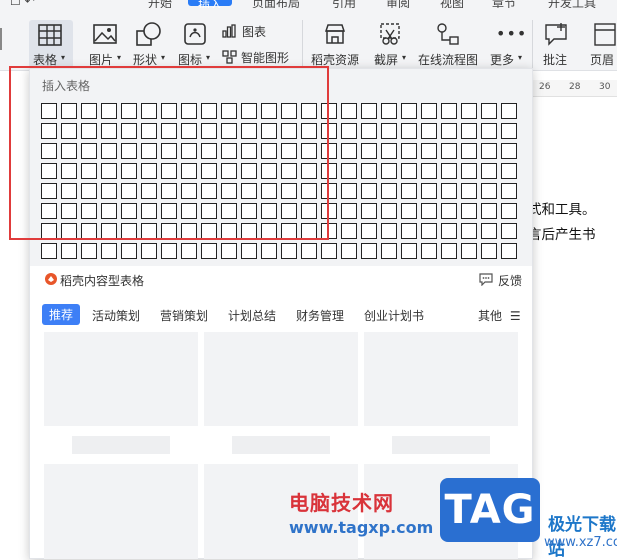  Describe the element at coordinates (390, 45) in the screenshot. I see `screenshot-button: 截屏 ▾` at that location.